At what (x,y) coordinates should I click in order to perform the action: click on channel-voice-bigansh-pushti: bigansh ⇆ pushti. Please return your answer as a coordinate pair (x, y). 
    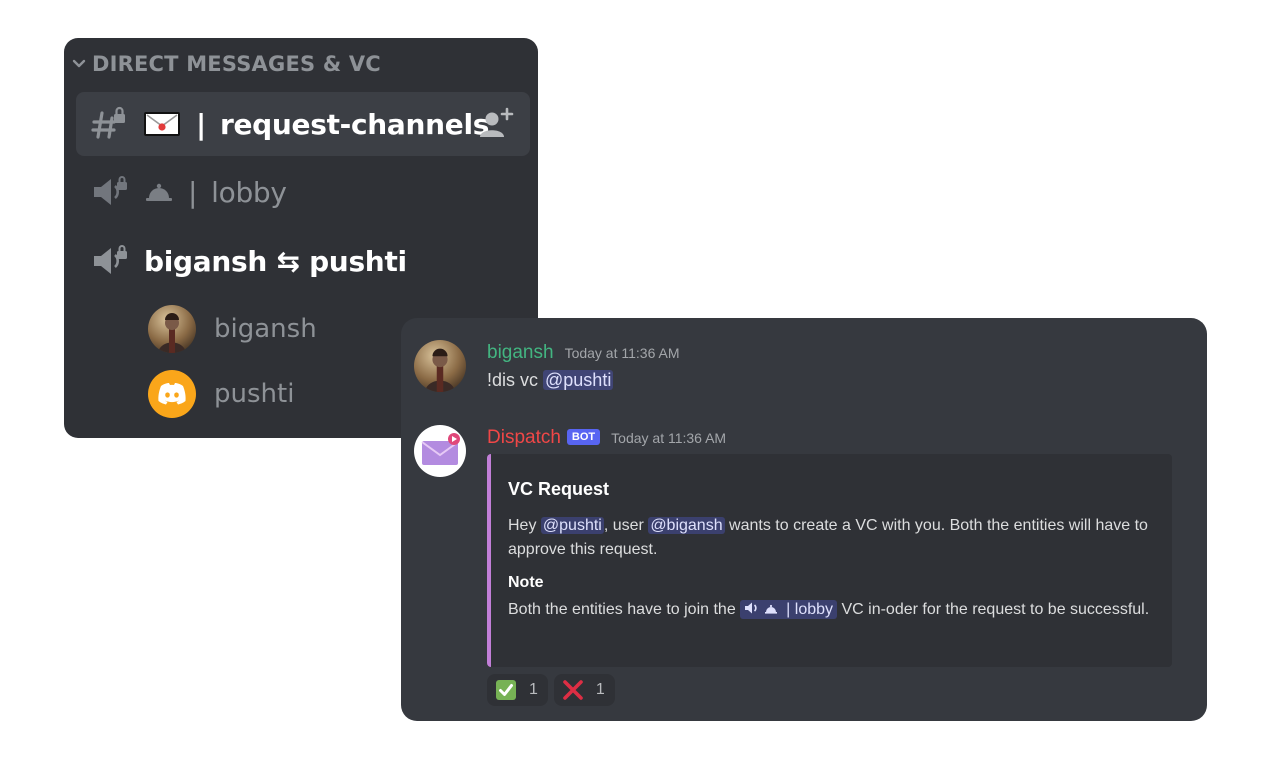
    Looking at the image, I should click on (303, 261).